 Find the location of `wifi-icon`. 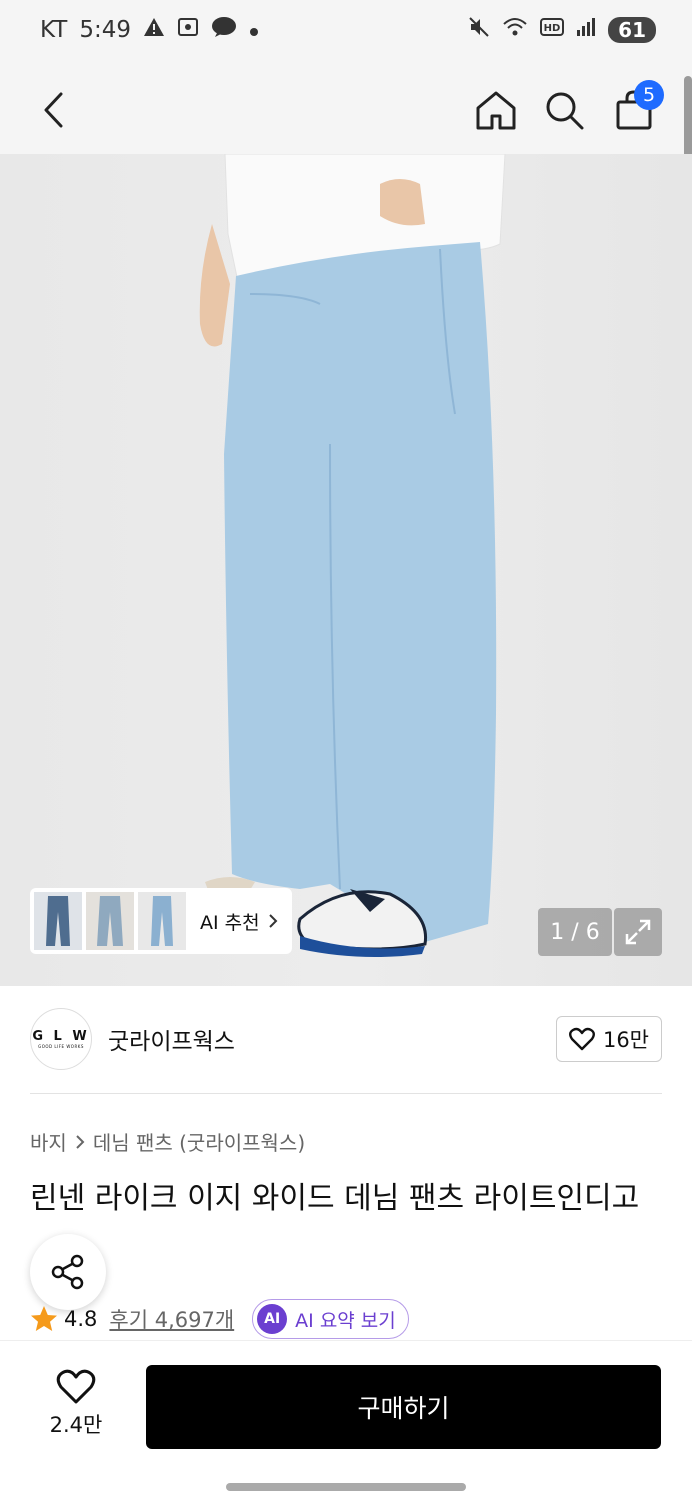

wifi-icon is located at coordinates (515, 29).